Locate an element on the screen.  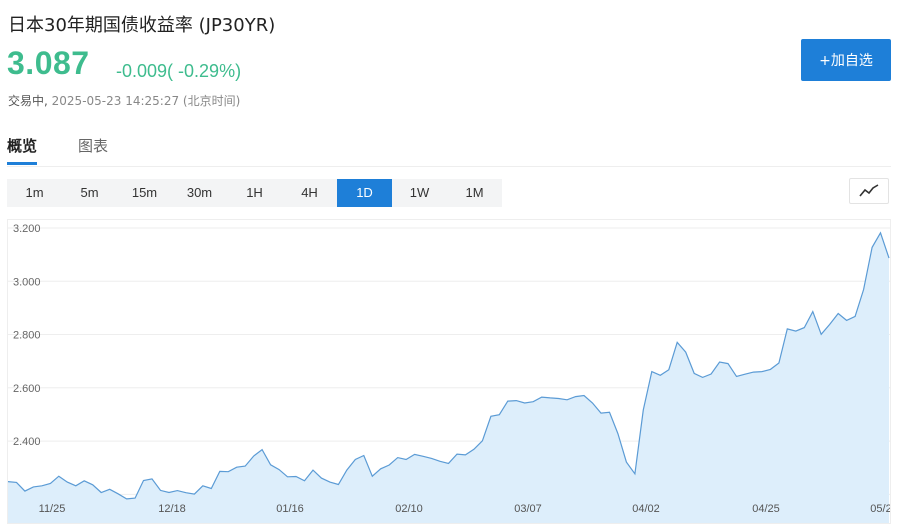
y-tick-label: 2.800 is located at coordinates (27, 336).